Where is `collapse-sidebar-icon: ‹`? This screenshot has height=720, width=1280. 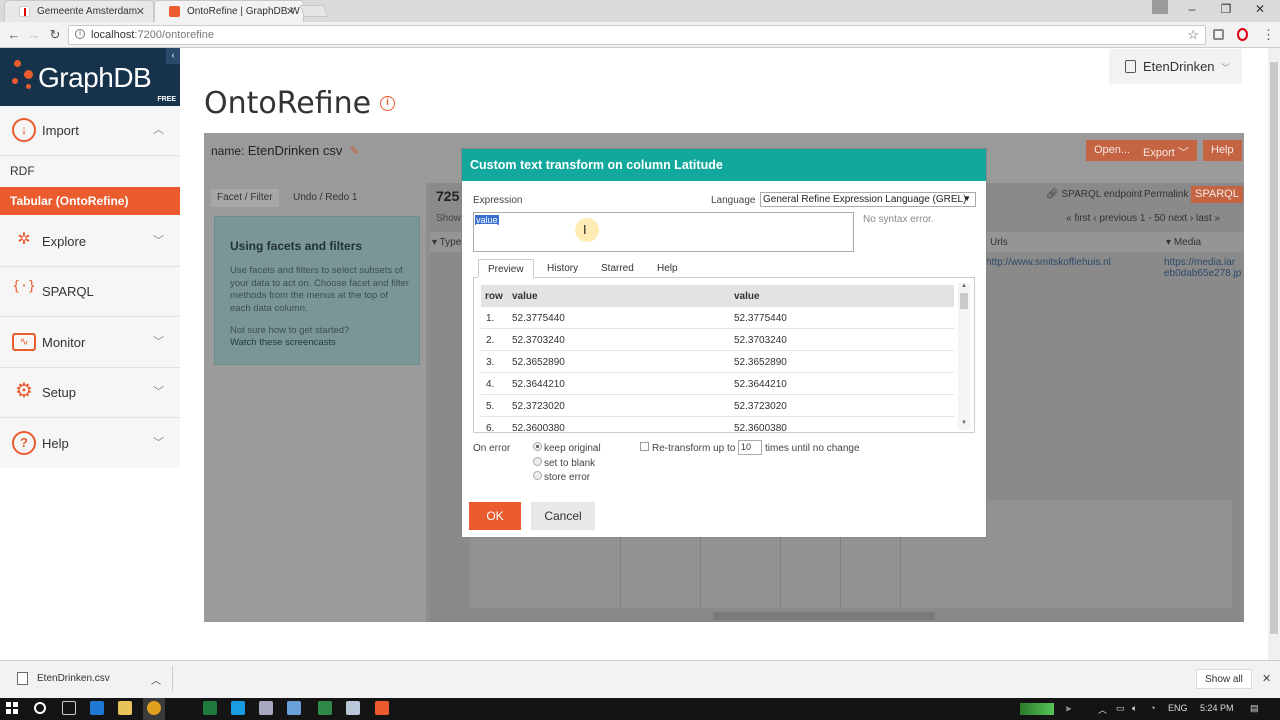 collapse-sidebar-icon: ‹ is located at coordinates (173, 56).